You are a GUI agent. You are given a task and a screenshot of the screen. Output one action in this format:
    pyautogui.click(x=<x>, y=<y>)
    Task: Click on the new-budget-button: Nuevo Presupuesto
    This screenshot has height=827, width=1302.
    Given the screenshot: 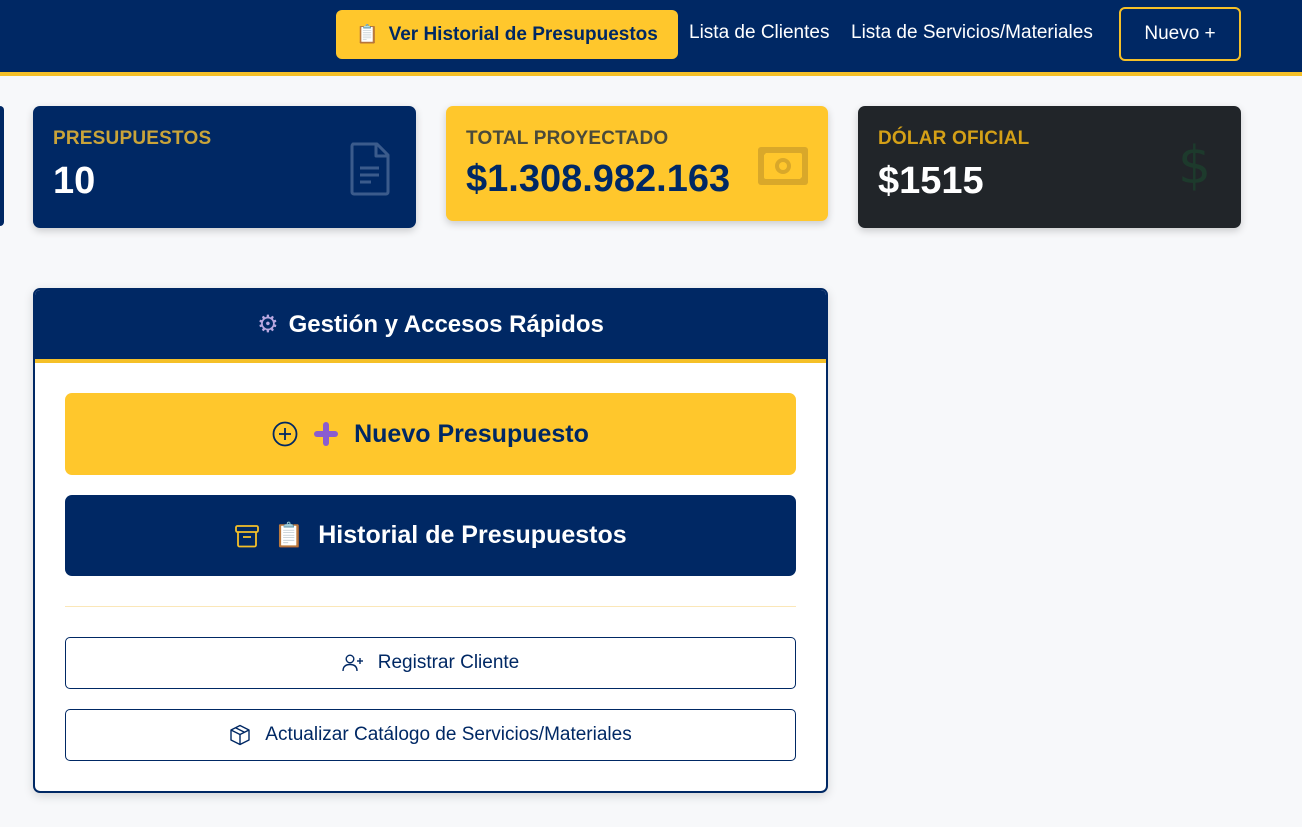 What is the action you would take?
    pyautogui.click(x=430, y=434)
    